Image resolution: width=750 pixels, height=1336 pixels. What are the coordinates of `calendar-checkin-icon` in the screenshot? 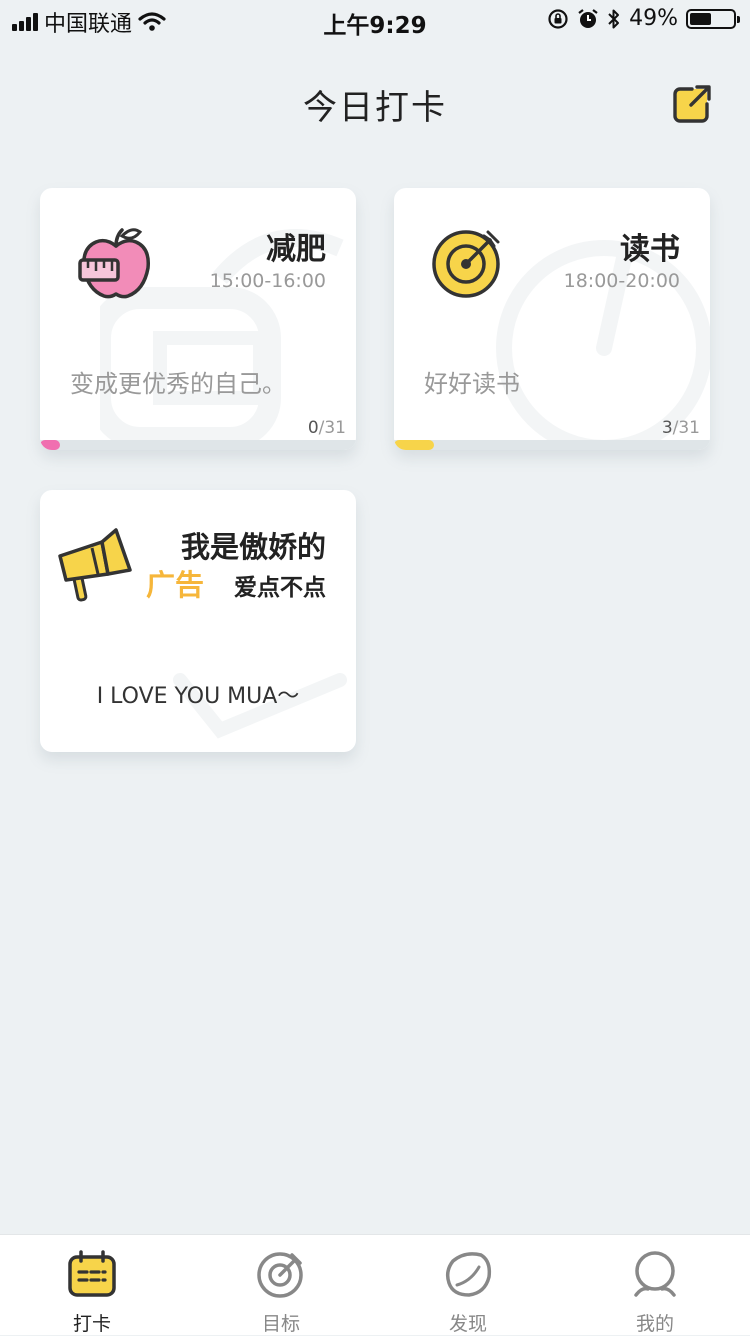 It's located at (92, 1273).